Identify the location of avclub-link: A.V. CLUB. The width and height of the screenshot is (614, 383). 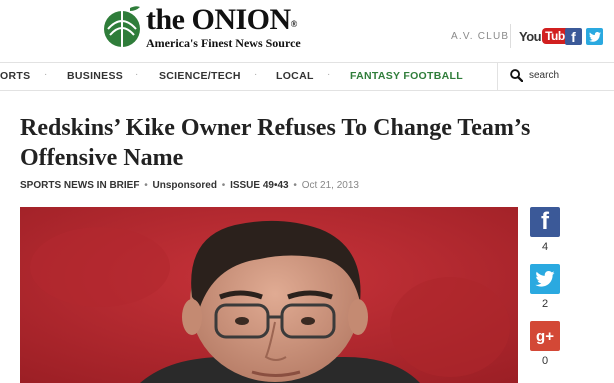
(480, 36).